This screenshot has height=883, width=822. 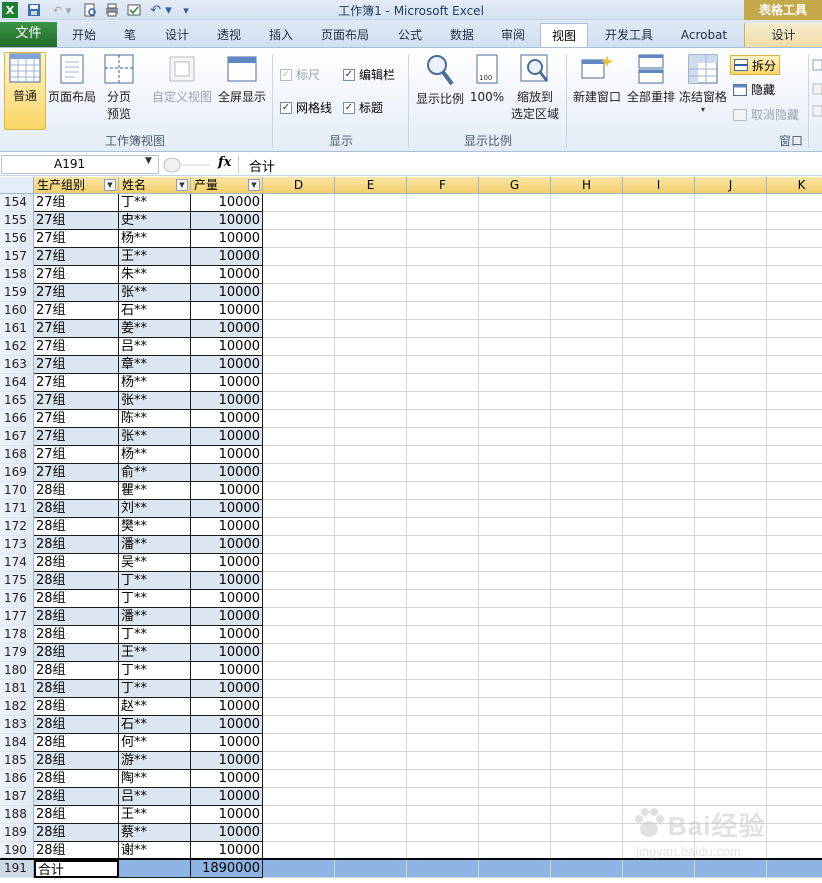 What do you see at coordinates (17, 509) in the screenshot?
I see `row-header: 171` at bounding box center [17, 509].